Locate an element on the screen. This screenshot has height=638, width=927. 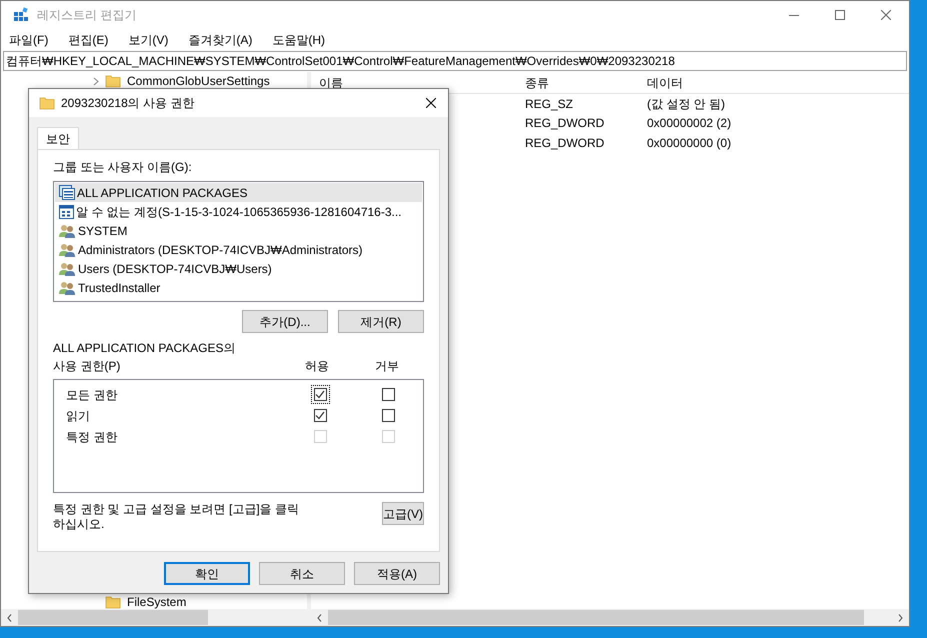
remove-button: 제거(R) is located at coordinates (381, 321).